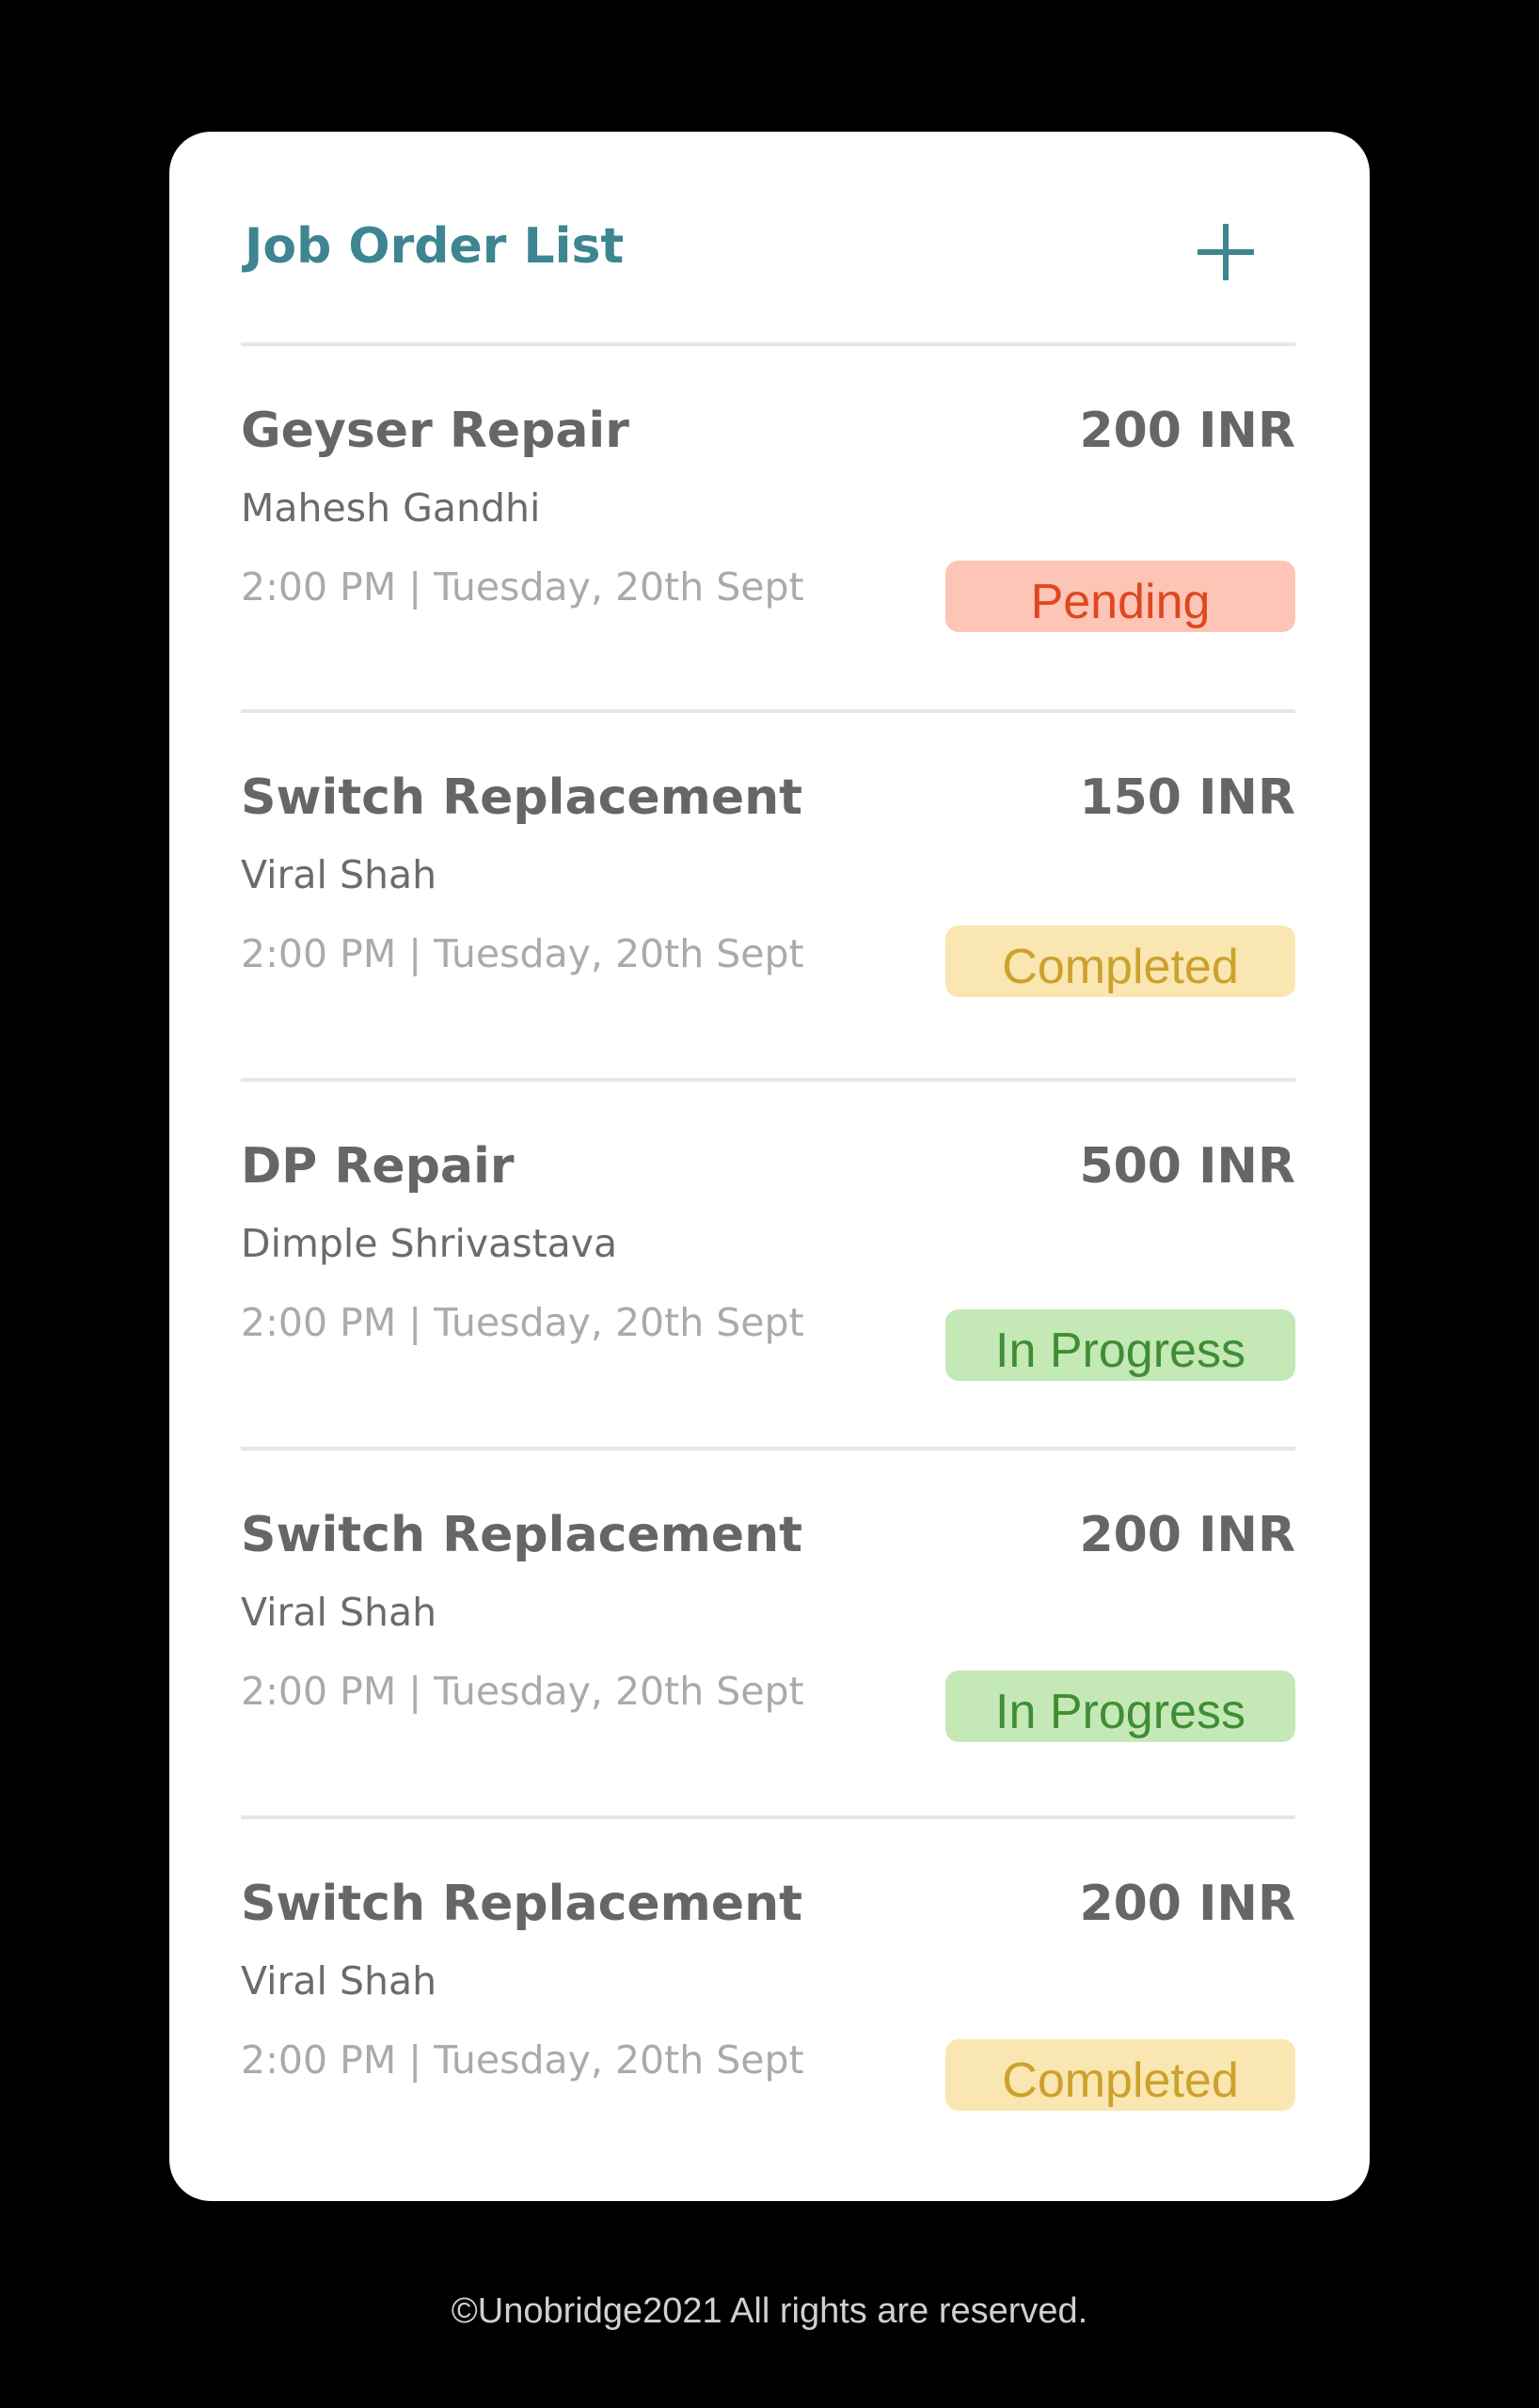  Describe the element at coordinates (768, 238) in the screenshot. I see `card-header: Job Order List` at that location.